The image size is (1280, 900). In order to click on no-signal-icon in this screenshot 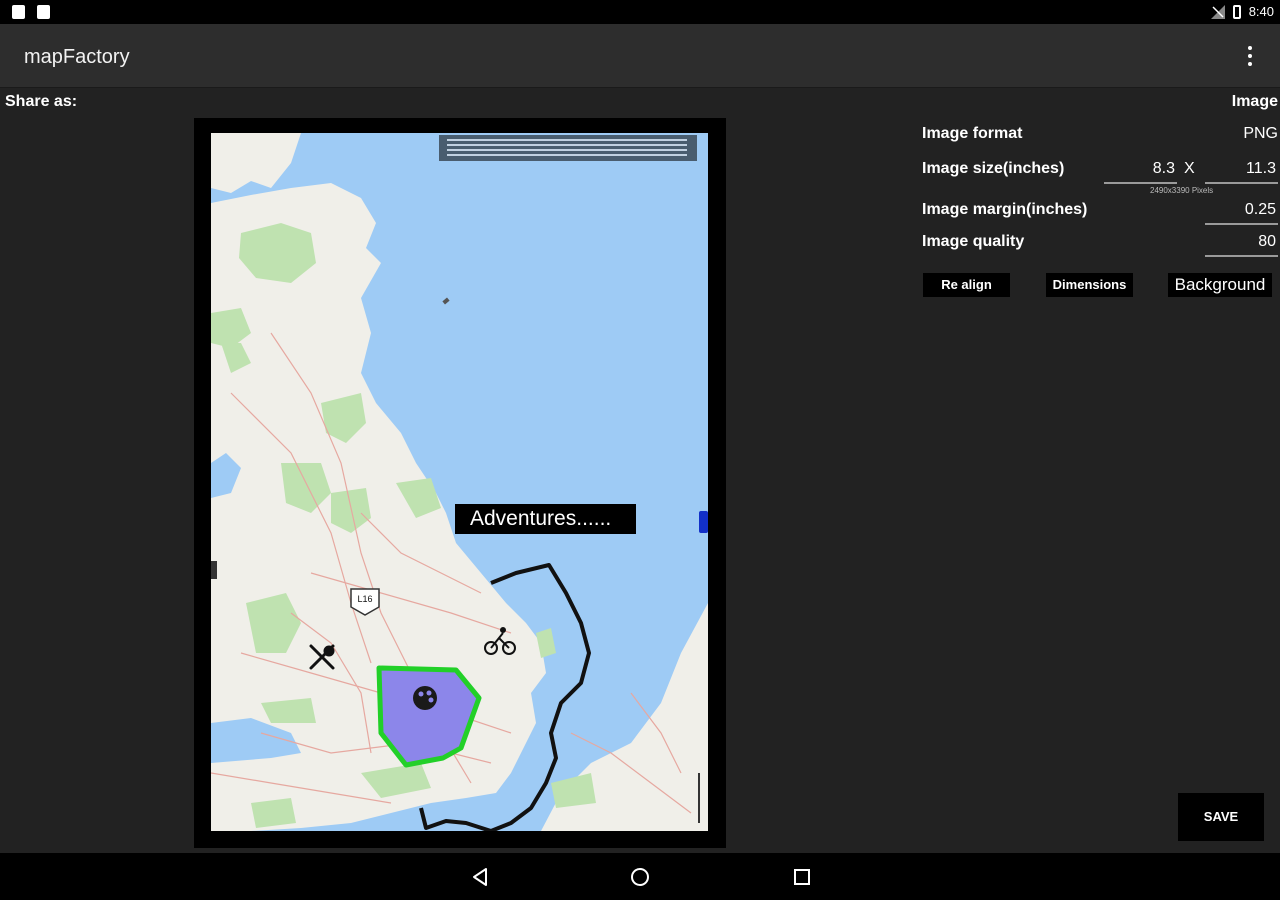, I will do `click(1217, 11)`.